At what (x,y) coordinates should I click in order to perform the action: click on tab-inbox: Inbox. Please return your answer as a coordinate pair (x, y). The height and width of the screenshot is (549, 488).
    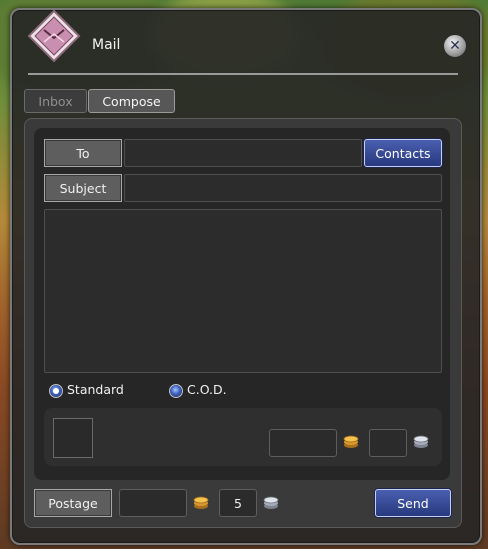
    Looking at the image, I should click on (55, 101).